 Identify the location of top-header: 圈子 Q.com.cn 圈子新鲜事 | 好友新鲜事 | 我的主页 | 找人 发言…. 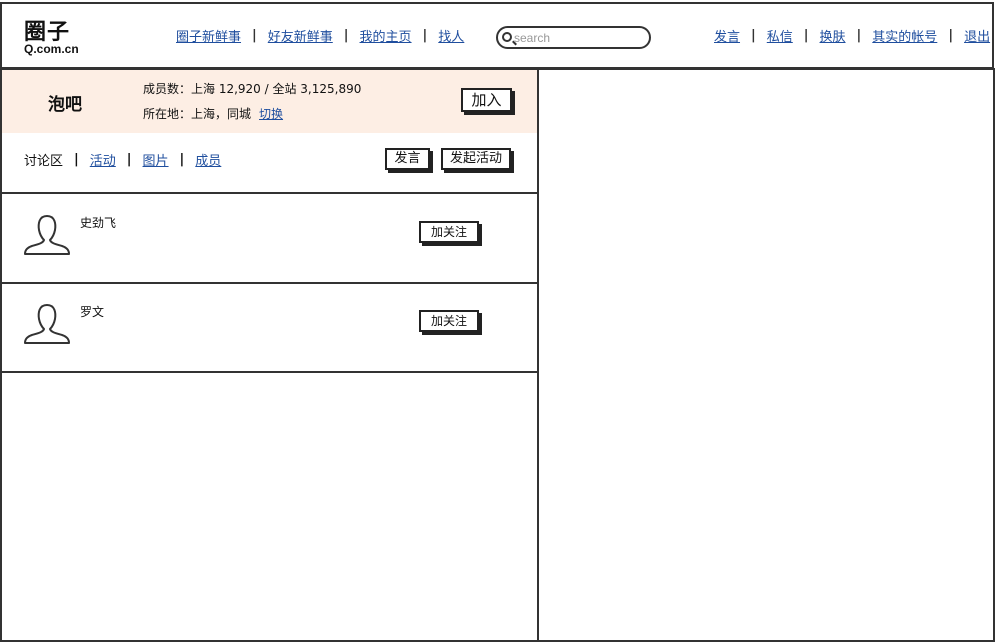
(497, 35).